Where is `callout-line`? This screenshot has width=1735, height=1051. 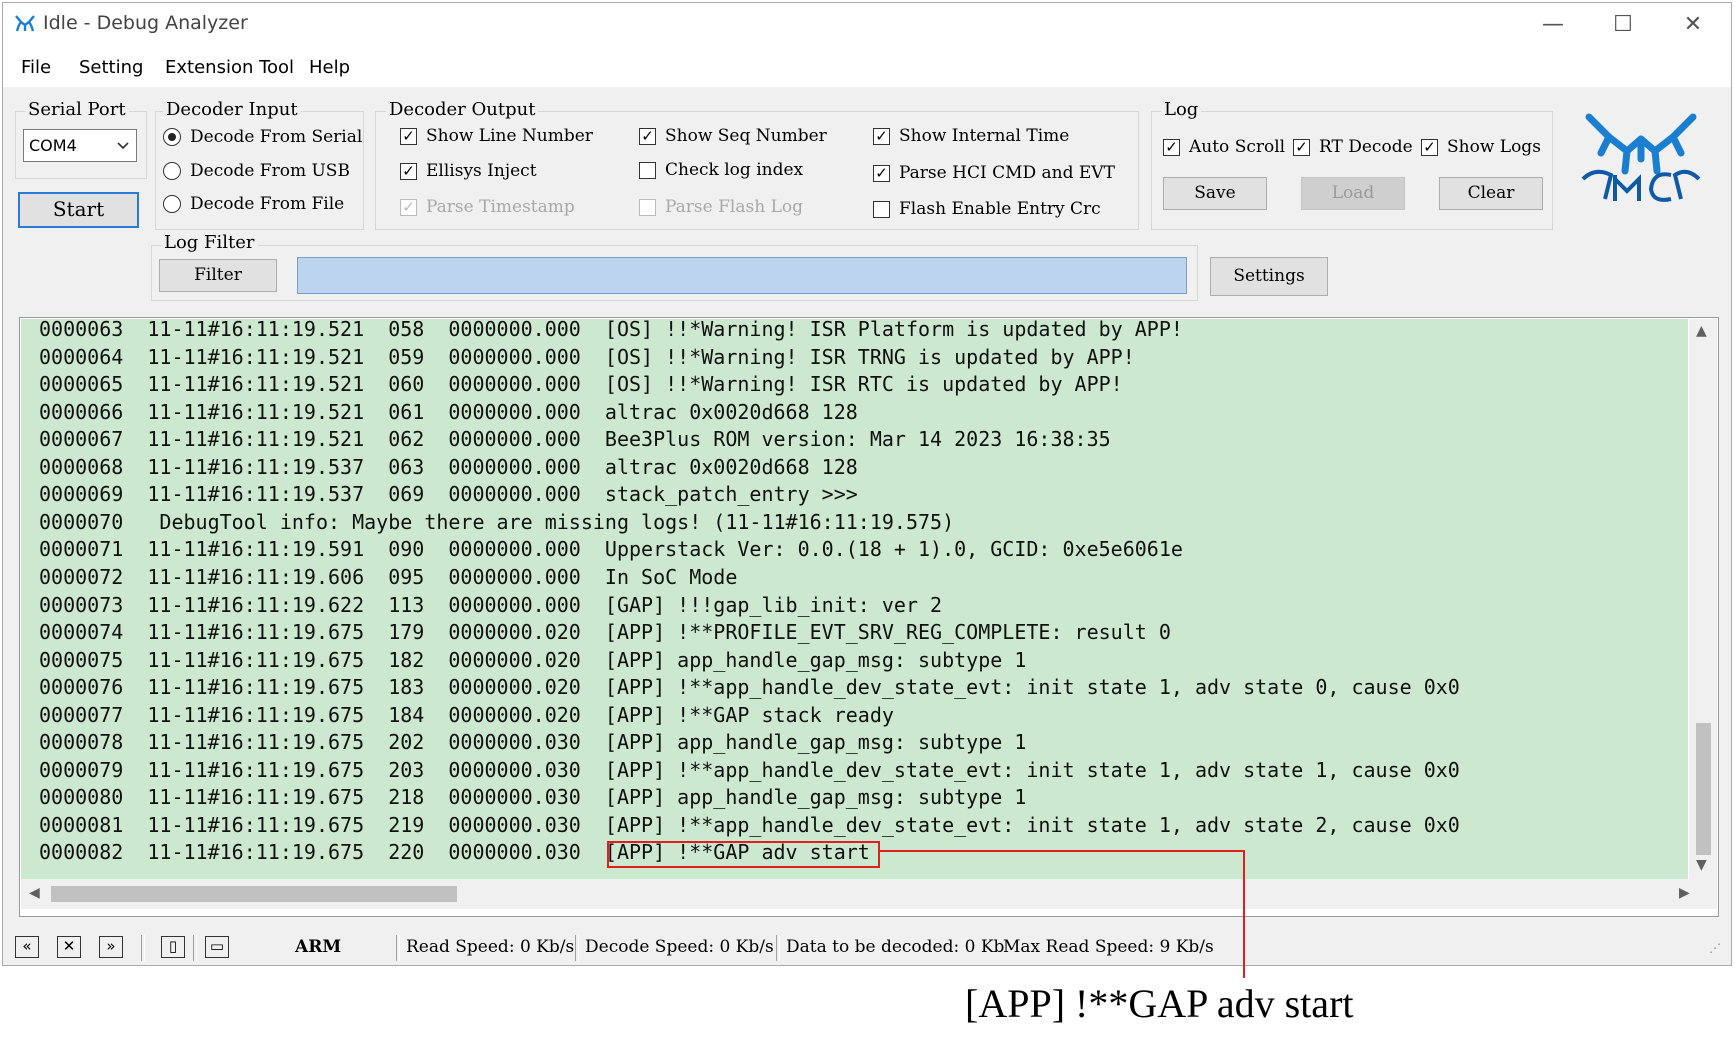
callout-line is located at coordinates (1062, 851).